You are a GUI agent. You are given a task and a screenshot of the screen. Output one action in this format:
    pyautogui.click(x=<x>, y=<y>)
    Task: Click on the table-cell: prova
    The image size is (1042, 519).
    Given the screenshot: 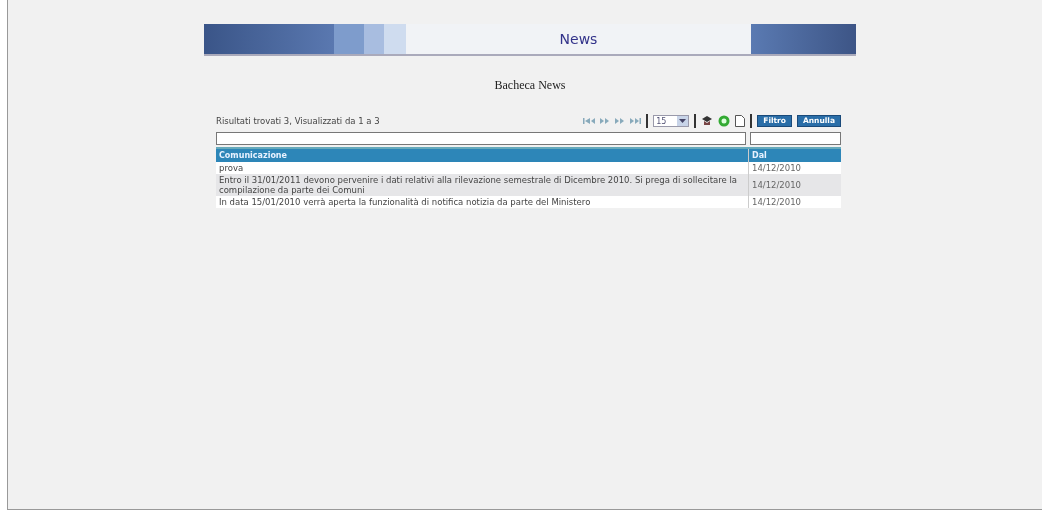 What is the action you would take?
    pyautogui.click(x=482, y=168)
    